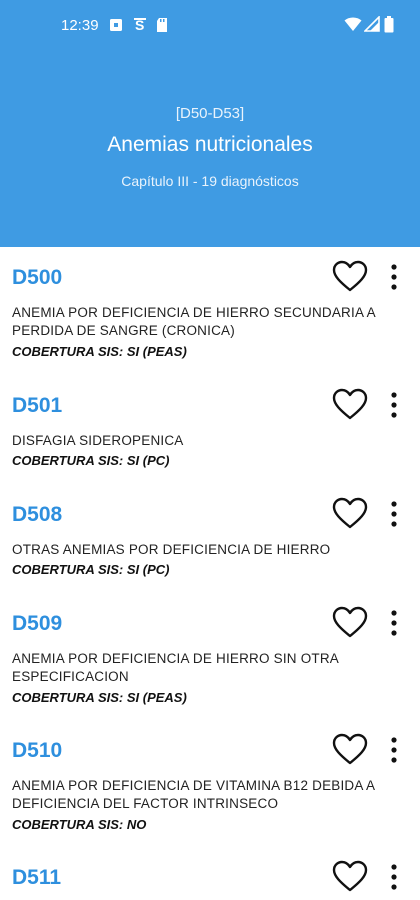 The height and width of the screenshot is (900, 420). I want to click on status-time: 12:39, so click(80, 25).